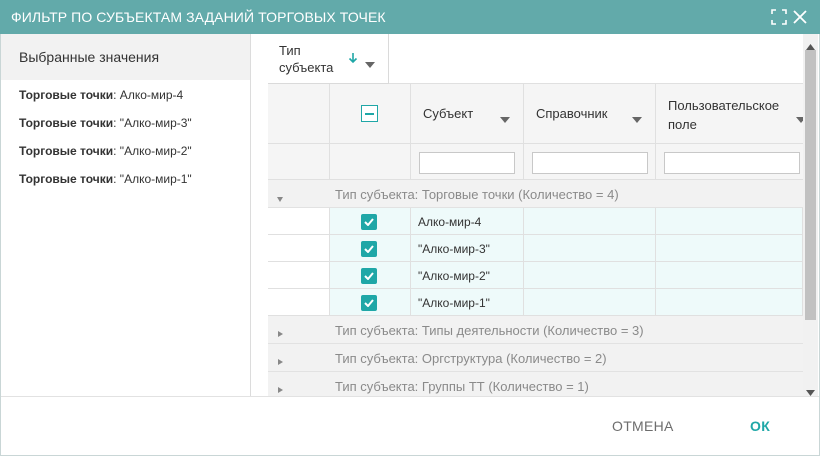 The height and width of the screenshot is (456, 820). I want to click on grid-header-row: Субъект Справочник Пользовательское поле, so click(535, 114).